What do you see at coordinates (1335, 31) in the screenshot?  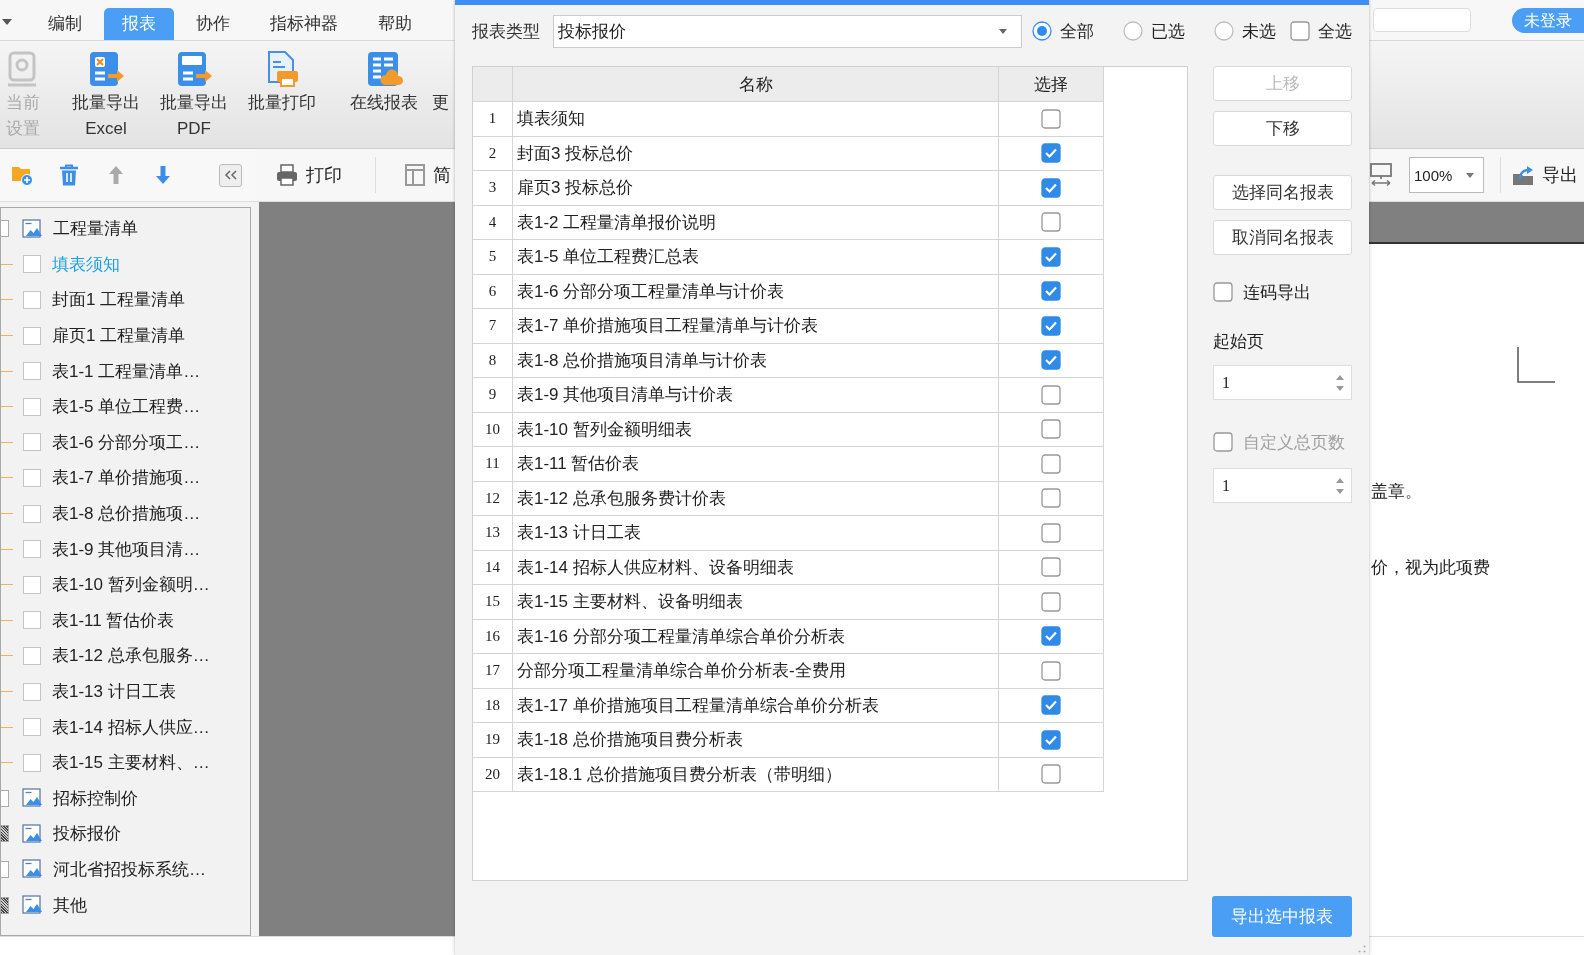 I see `checkbox-label: 全选` at bounding box center [1335, 31].